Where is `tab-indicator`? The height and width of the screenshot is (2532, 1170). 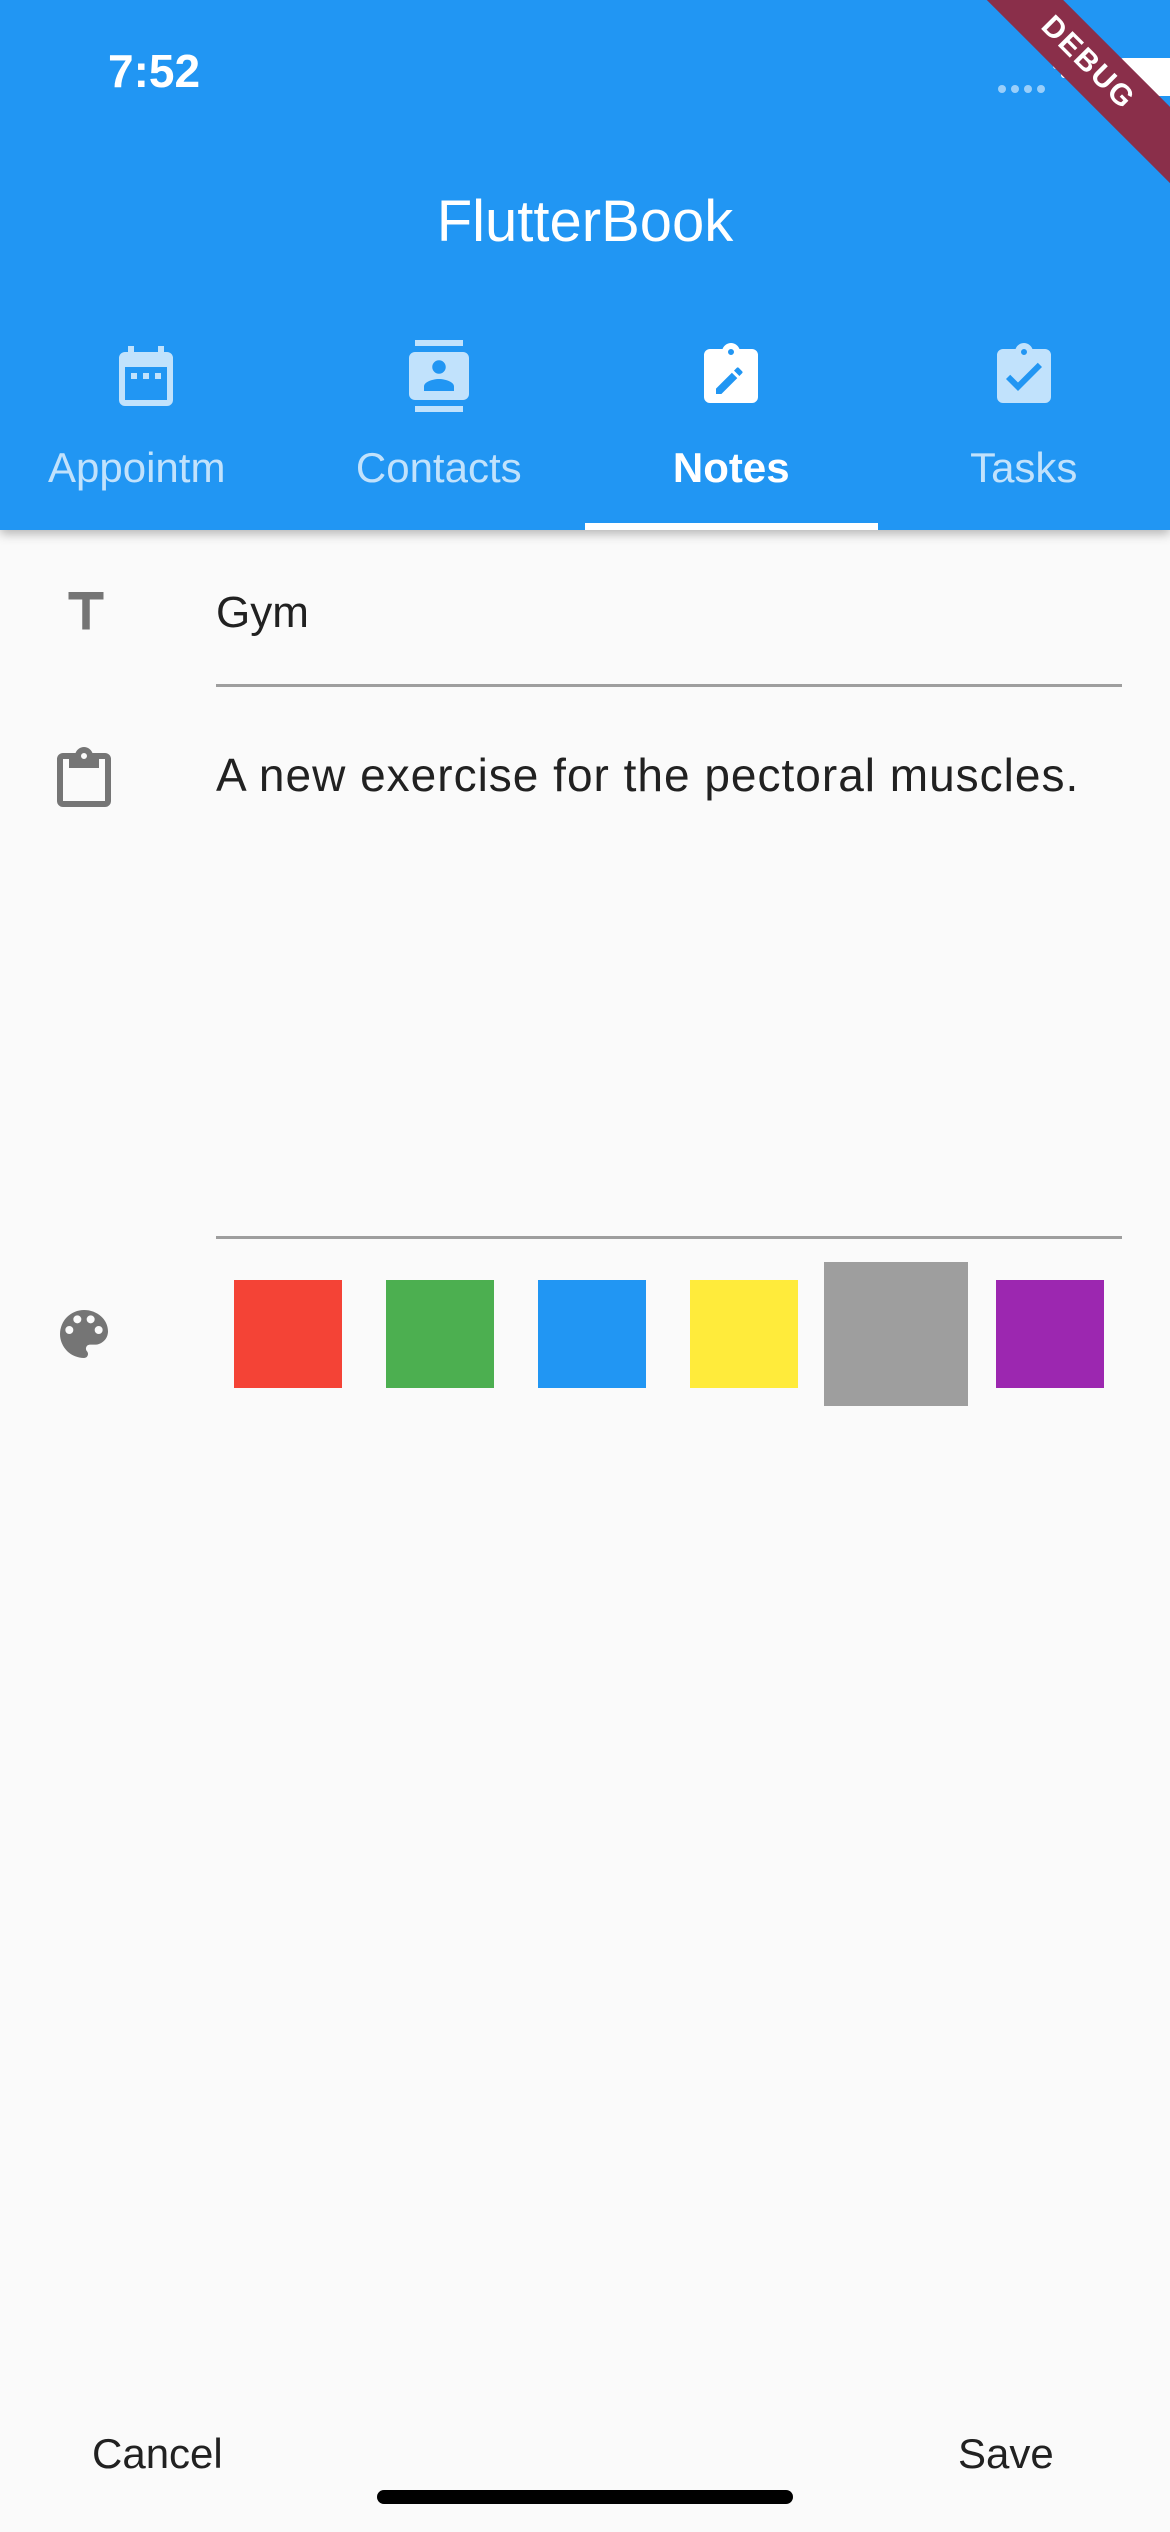
tab-indicator is located at coordinates (731, 526).